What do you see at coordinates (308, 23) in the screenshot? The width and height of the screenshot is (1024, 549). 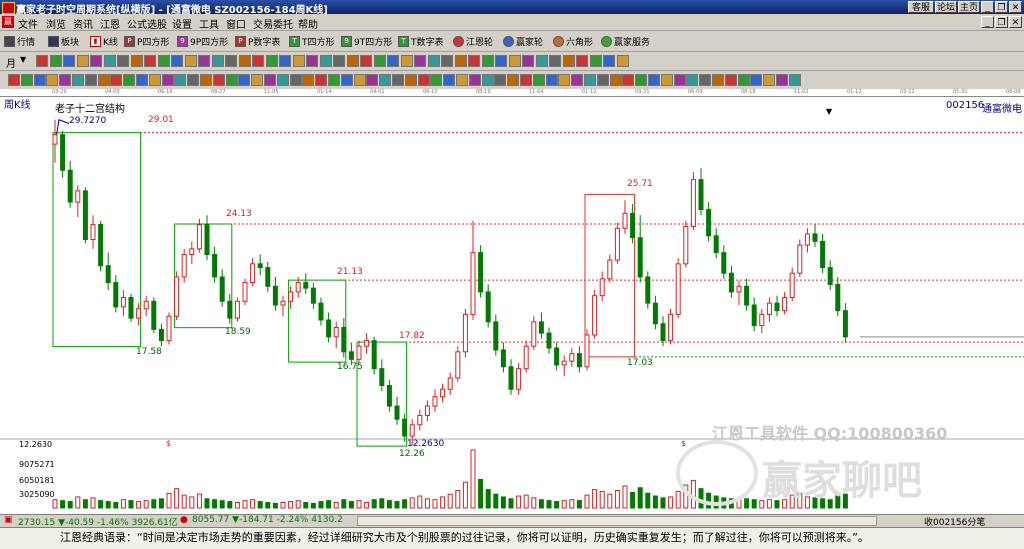 I see `menu-help: 帮助` at bounding box center [308, 23].